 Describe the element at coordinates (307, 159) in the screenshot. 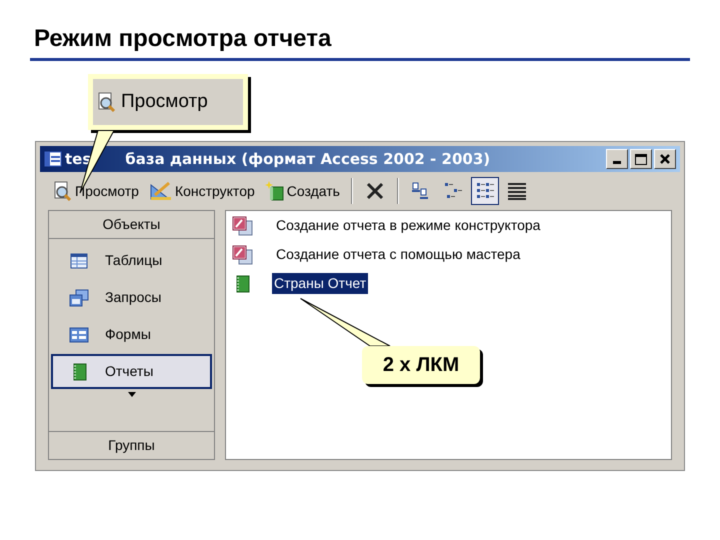

I see `window-title: база данных (формат Access 2002 - 2003)` at that location.